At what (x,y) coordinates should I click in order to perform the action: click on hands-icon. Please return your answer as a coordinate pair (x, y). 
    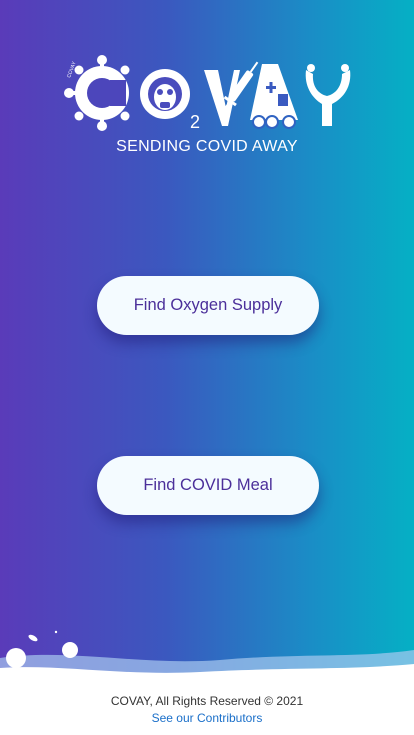
    Looking at the image, I should click on (328, 95).